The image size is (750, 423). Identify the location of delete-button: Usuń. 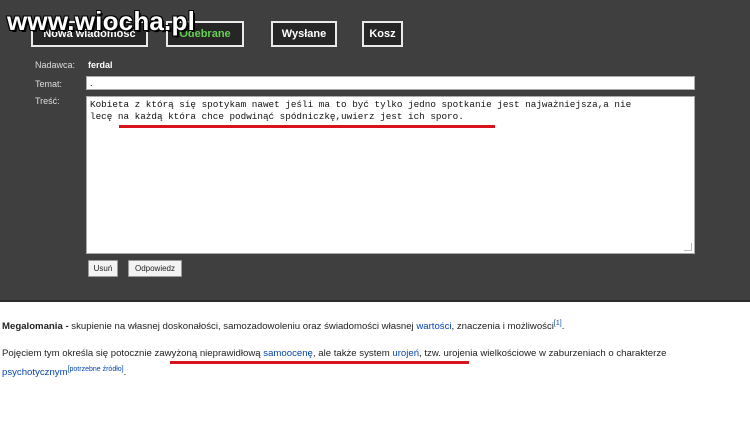
(103, 268).